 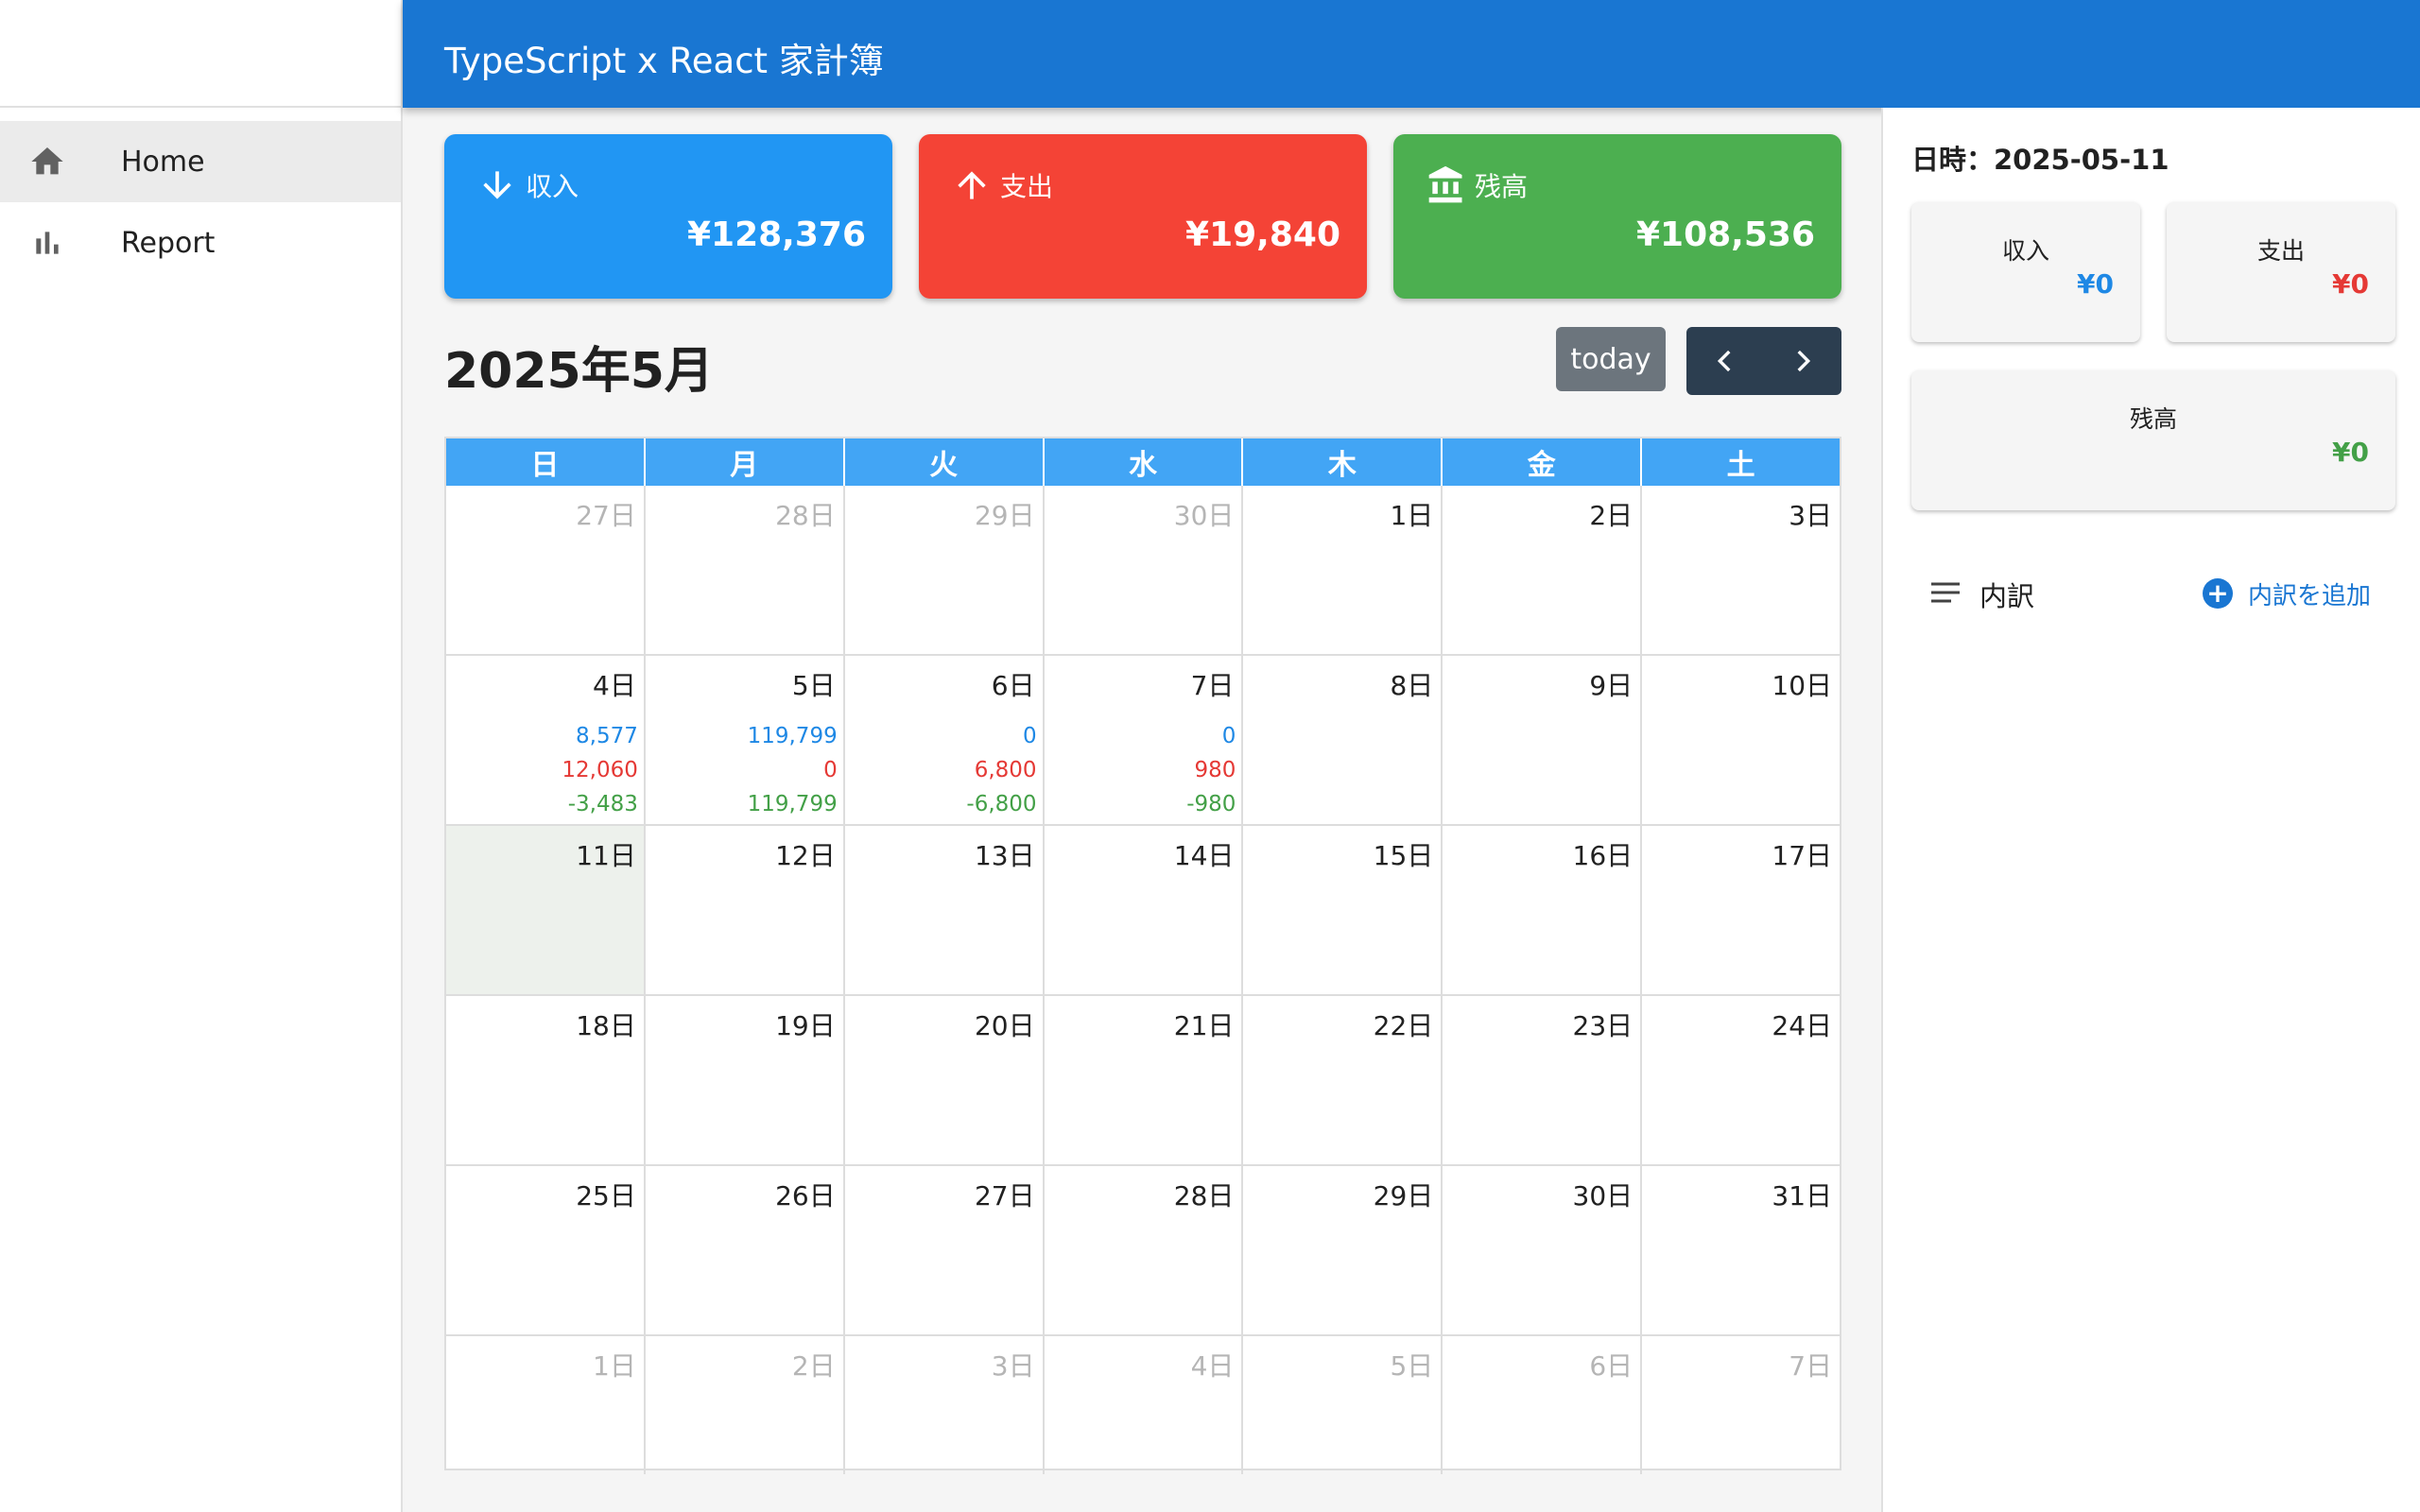 I want to click on calendar-day-cell: 14日, so click(x=1144, y=910).